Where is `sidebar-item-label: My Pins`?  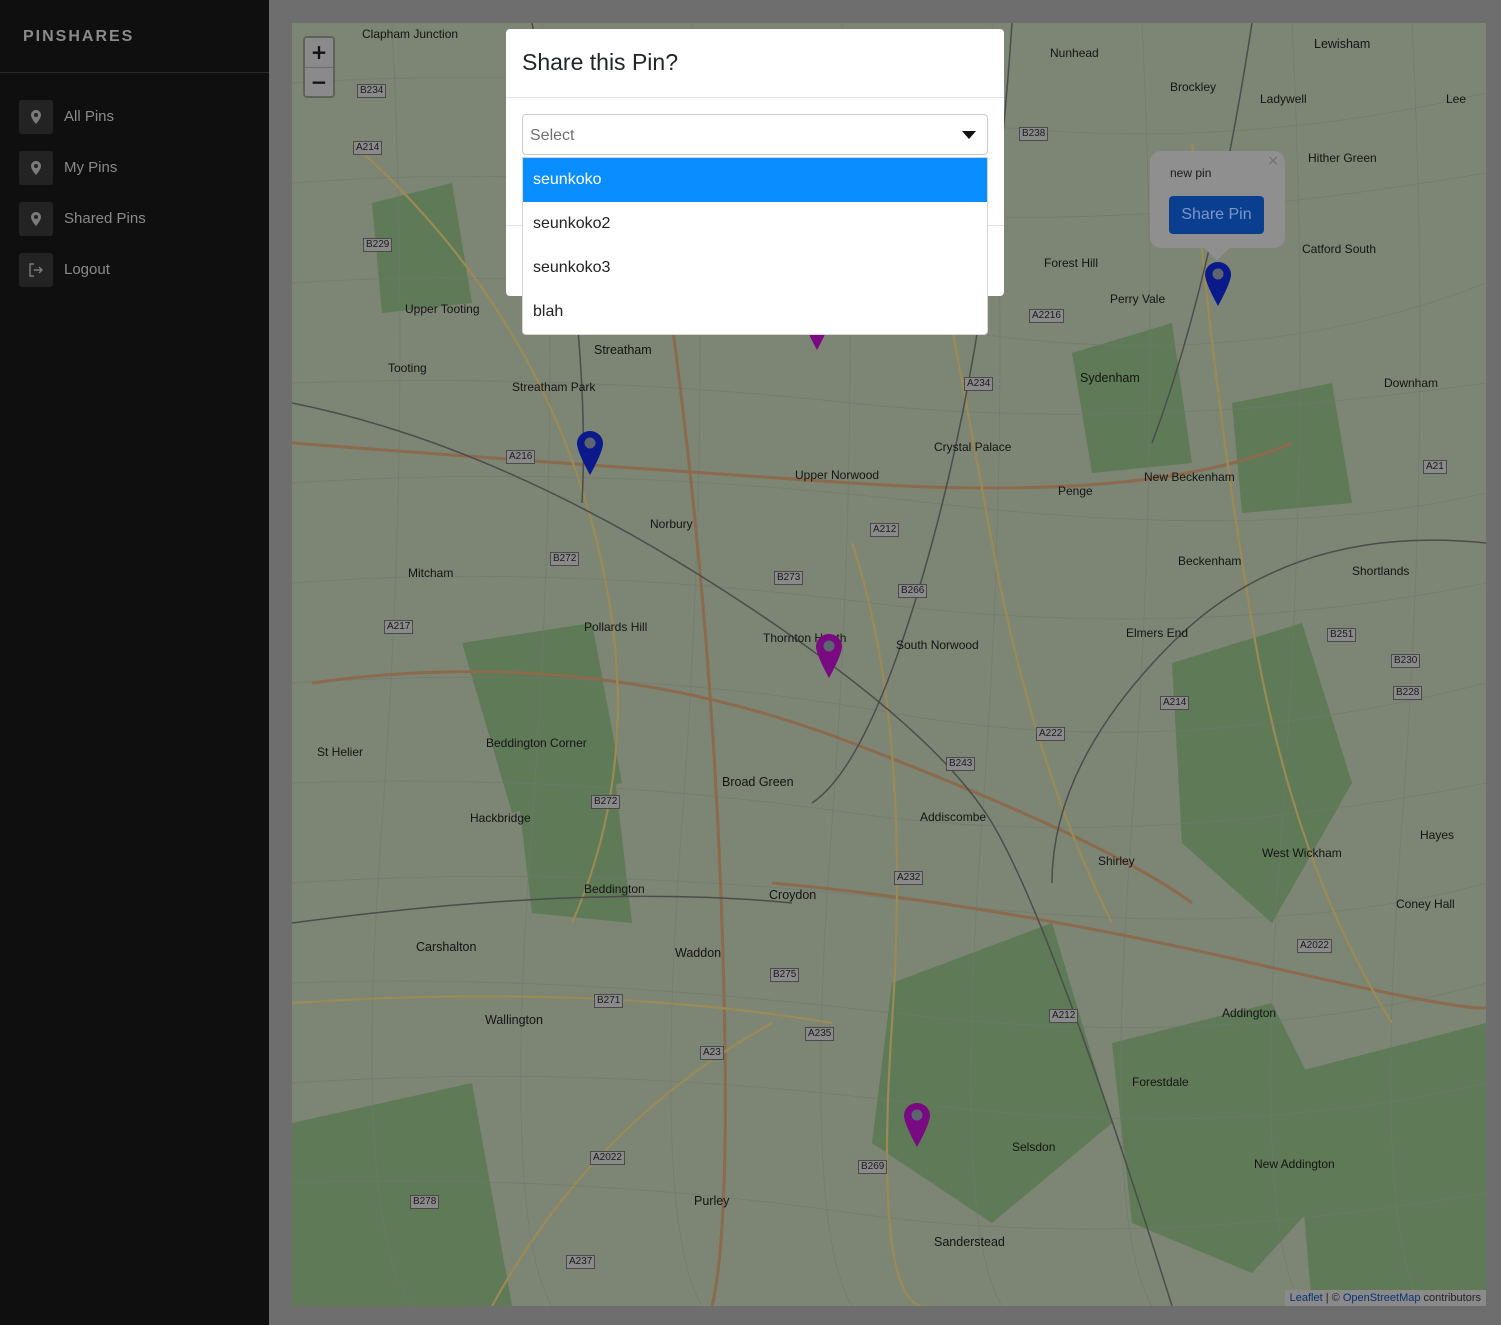 sidebar-item-label: My Pins is located at coordinates (91, 167).